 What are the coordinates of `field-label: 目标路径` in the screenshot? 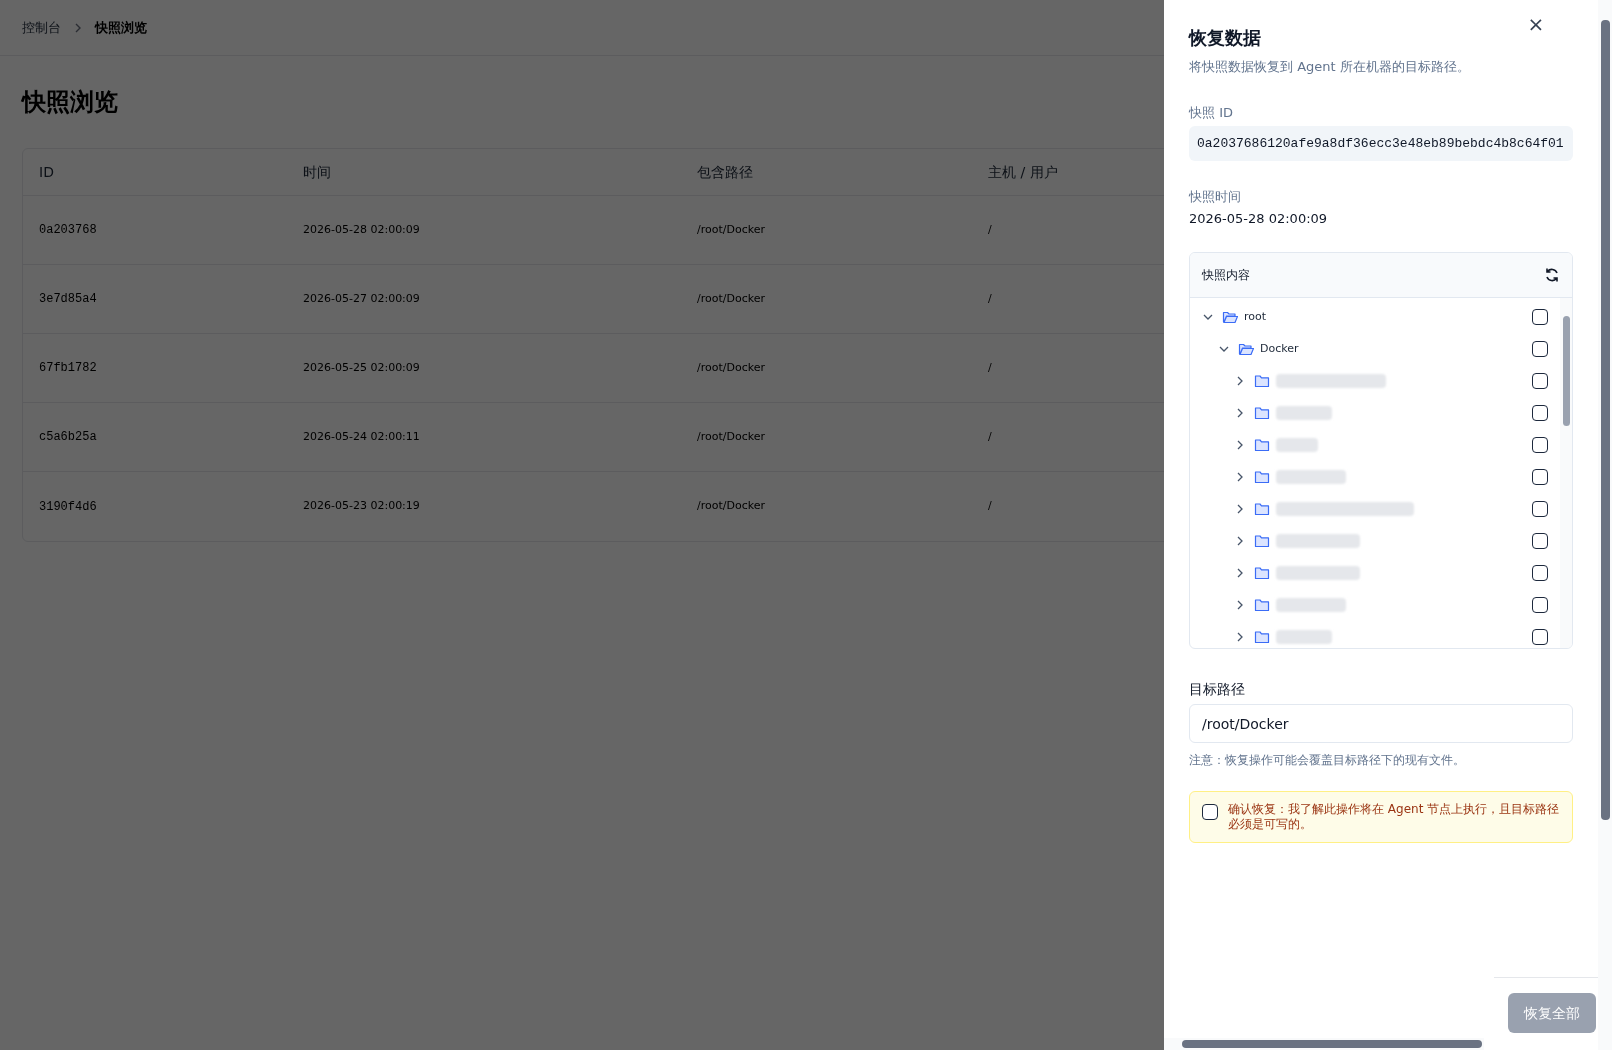 It's located at (1217, 689).